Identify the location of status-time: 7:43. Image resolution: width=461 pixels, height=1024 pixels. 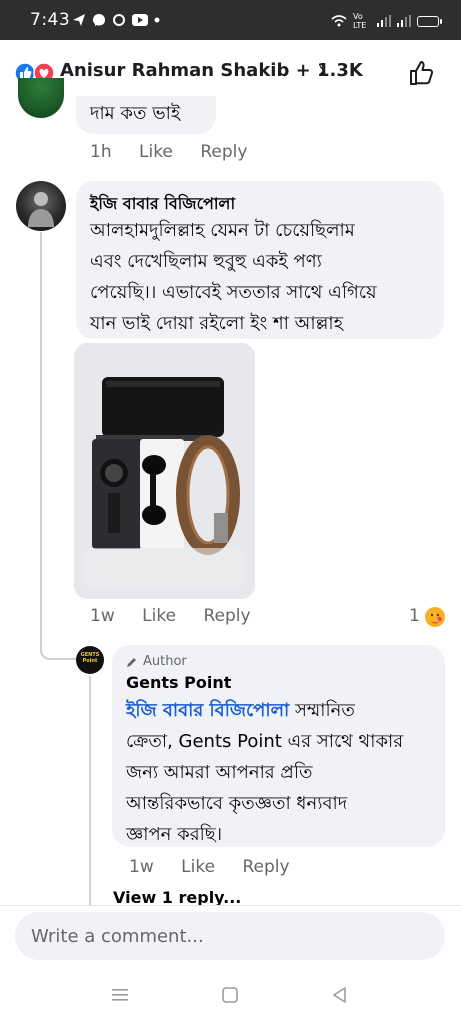
(50, 20).